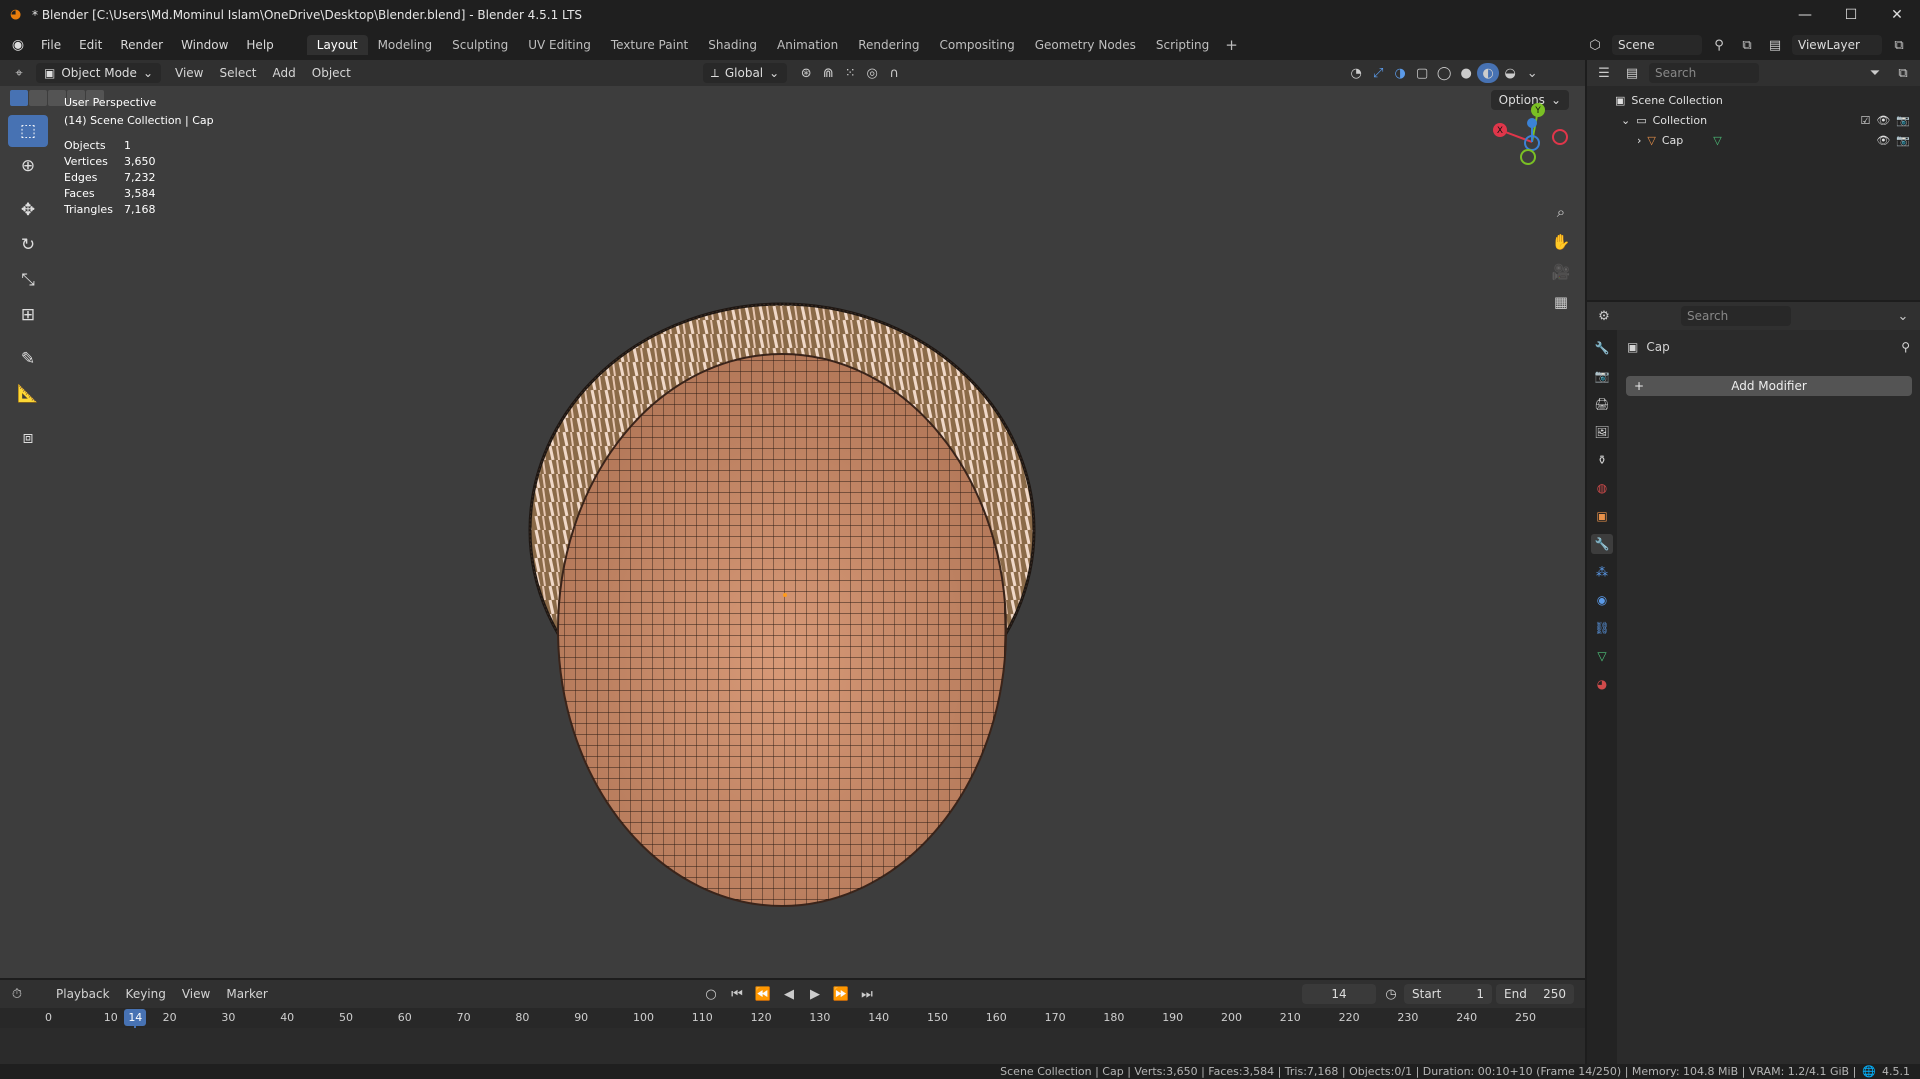  Describe the element at coordinates (815, 994) in the screenshot. I see `play-icon: ▶` at that location.